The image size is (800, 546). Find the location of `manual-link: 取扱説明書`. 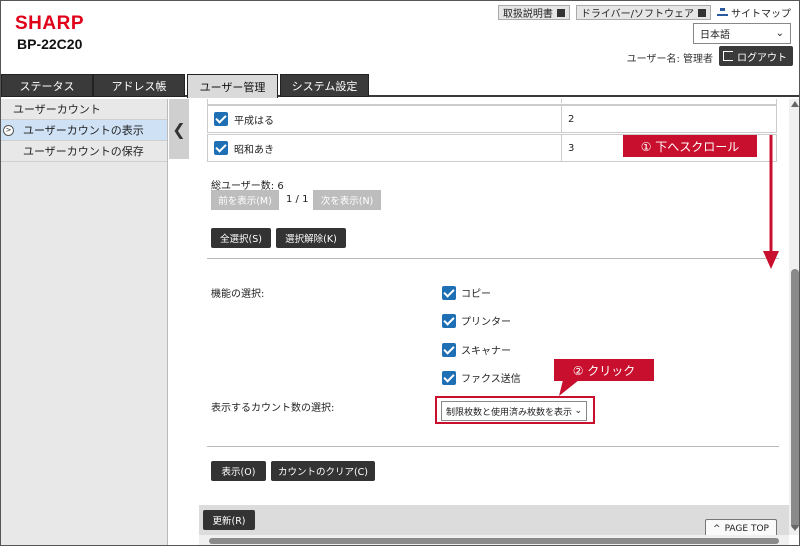

manual-link: 取扱説明書 is located at coordinates (533, 12).